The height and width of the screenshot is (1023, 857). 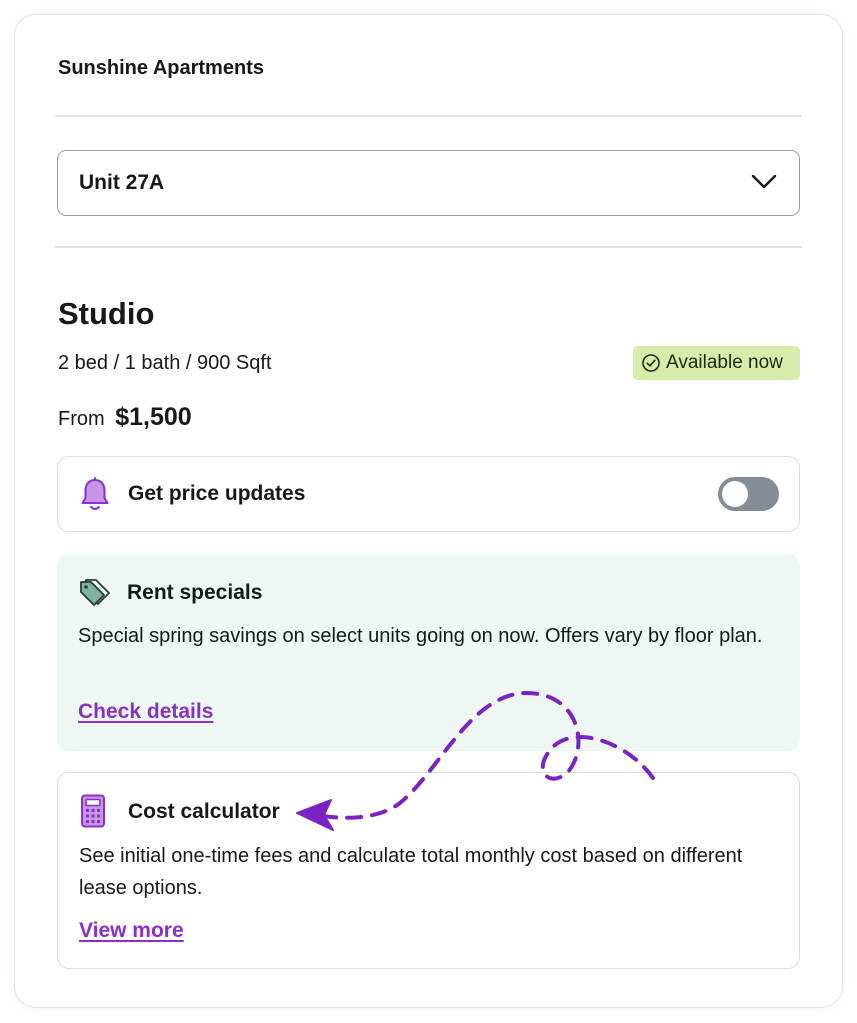 I want to click on unit-select-dropdown: Unit 27A, so click(x=428, y=183).